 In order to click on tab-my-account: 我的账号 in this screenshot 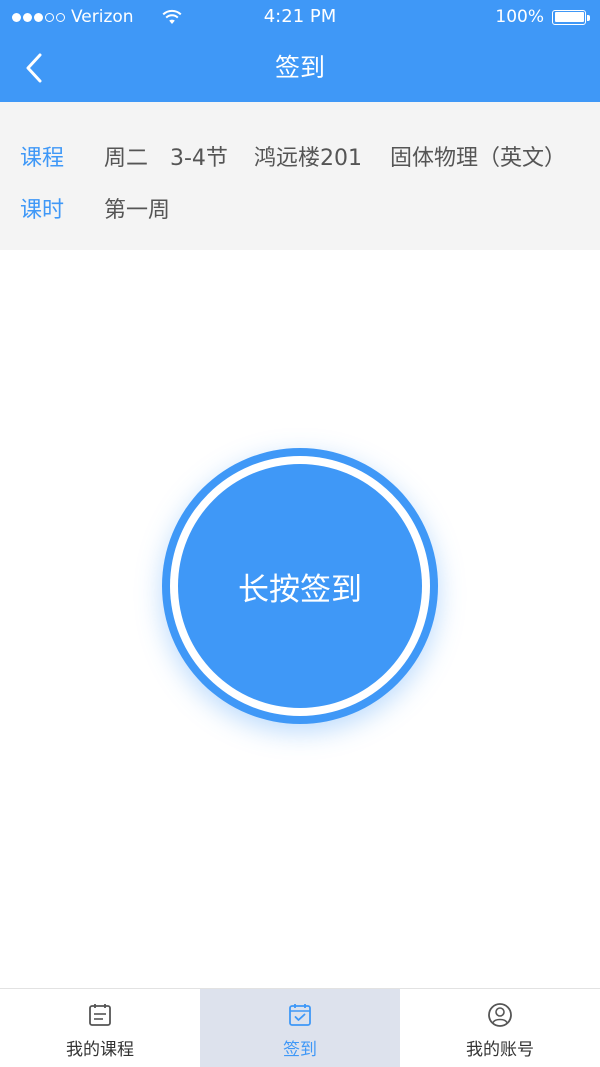, I will do `click(500, 1028)`.